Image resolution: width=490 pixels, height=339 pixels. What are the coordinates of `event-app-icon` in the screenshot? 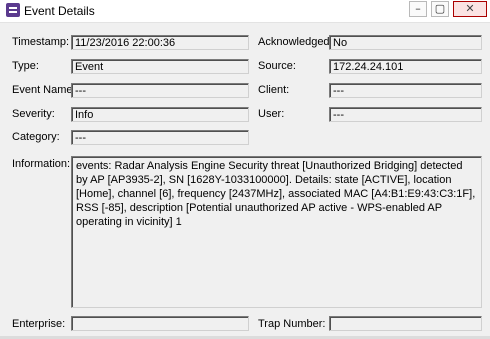 It's located at (13, 10).